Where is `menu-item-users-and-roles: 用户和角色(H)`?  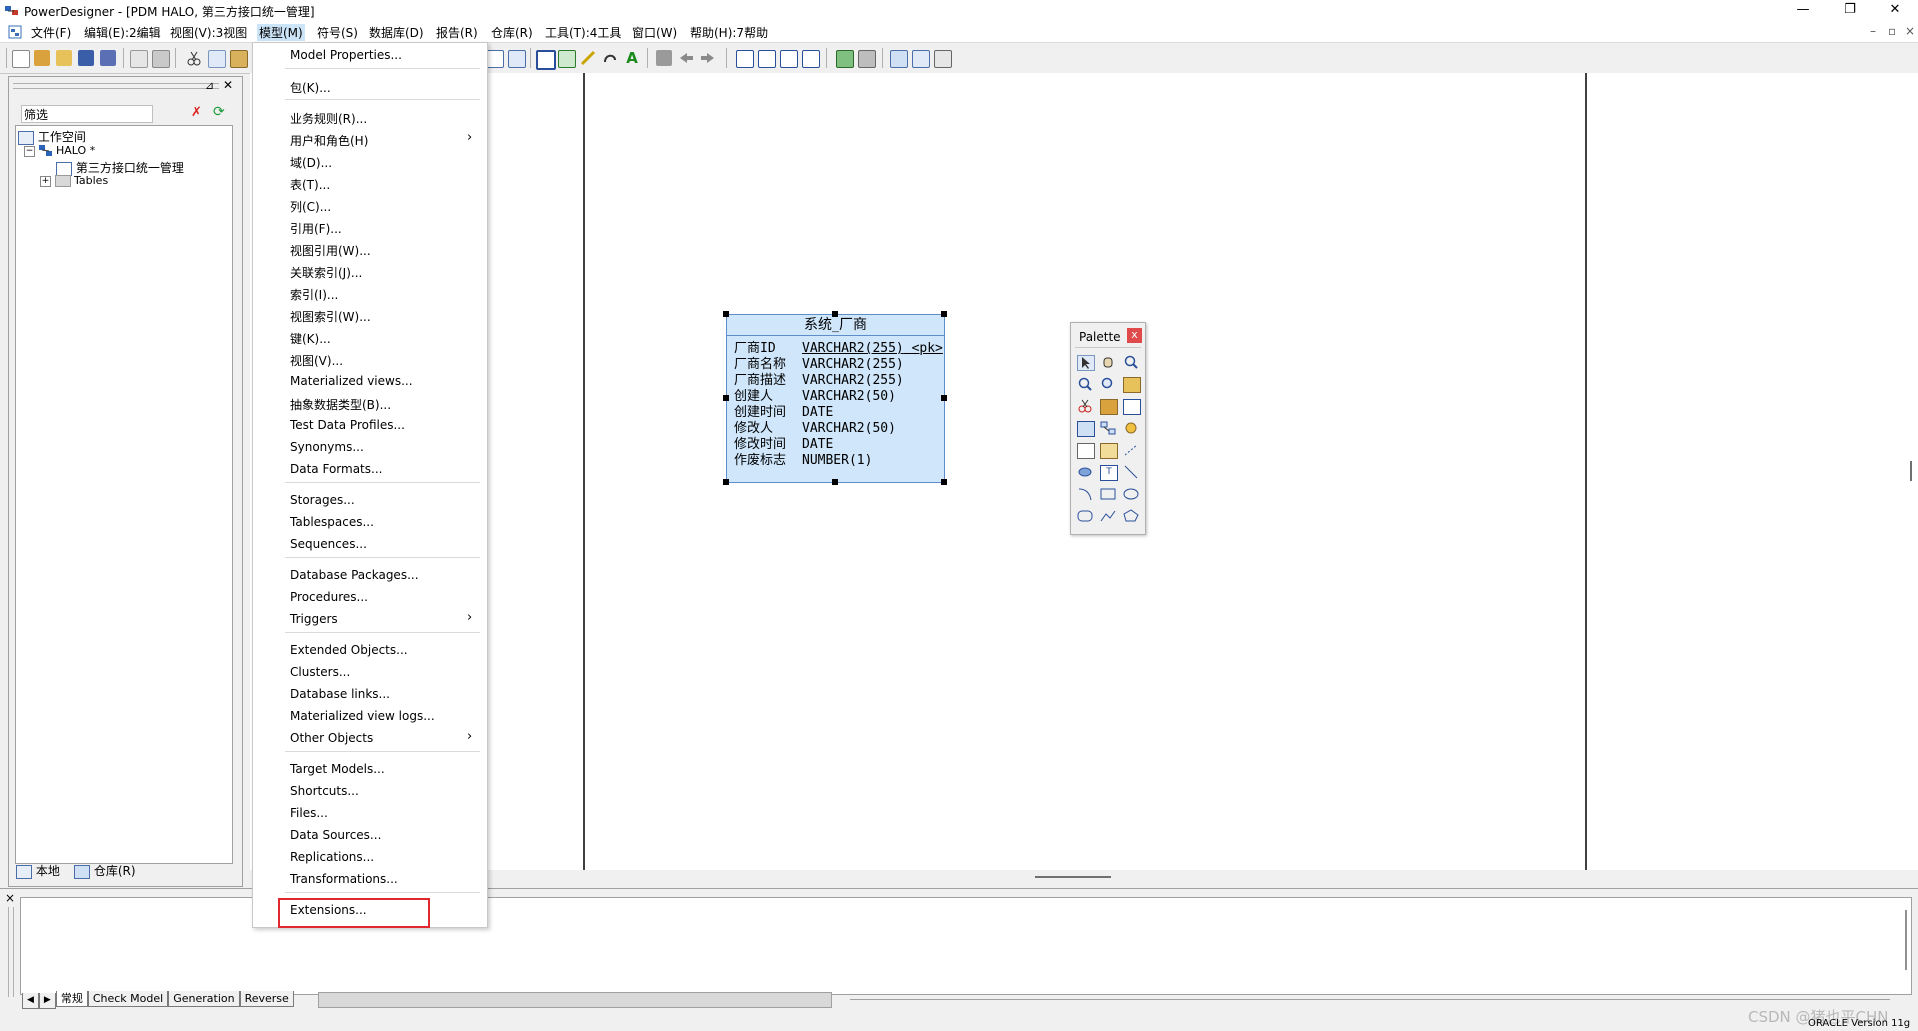 menu-item-users-and-roles: 用户和角色(H) is located at coordinates (329, 140).